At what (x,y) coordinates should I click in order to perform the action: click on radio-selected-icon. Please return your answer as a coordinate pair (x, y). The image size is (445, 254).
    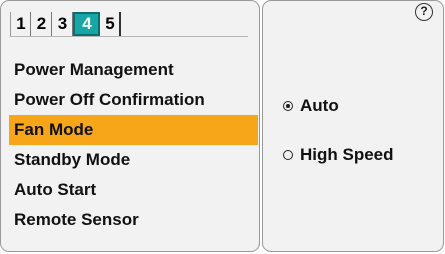
    Looking at the image, I should click on (288, 106).